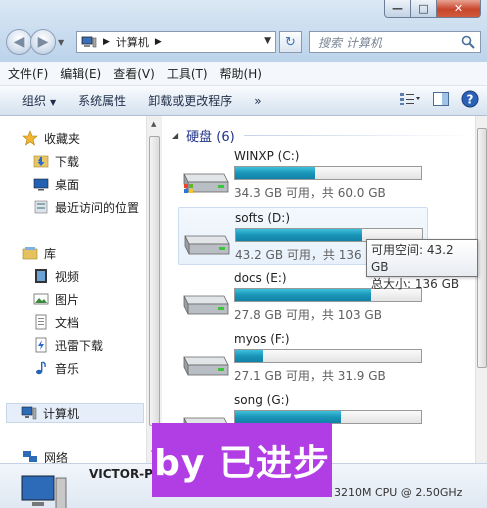 This screenshot has width=487, height=508. What do you see at coordinates (187, 73) in the screenshot?
I see `menu-tools: 工具(T)` at bounding box center [187, 73].